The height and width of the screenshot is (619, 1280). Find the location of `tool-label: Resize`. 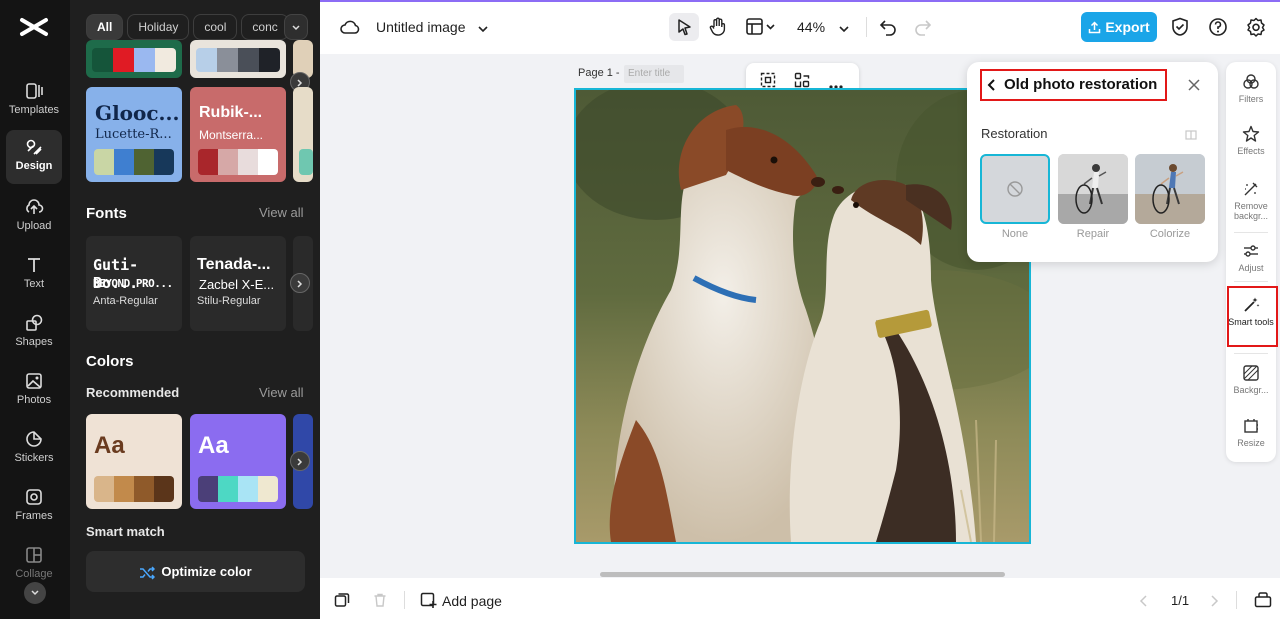

tool-label: Resize is located at coordinates (1251, 443).